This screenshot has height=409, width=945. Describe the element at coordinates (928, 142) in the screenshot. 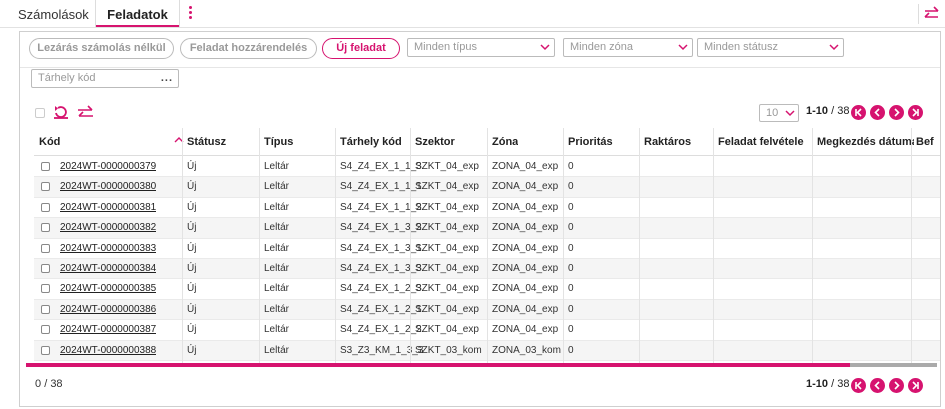

I see `col-header-finish: Bef` at that location.